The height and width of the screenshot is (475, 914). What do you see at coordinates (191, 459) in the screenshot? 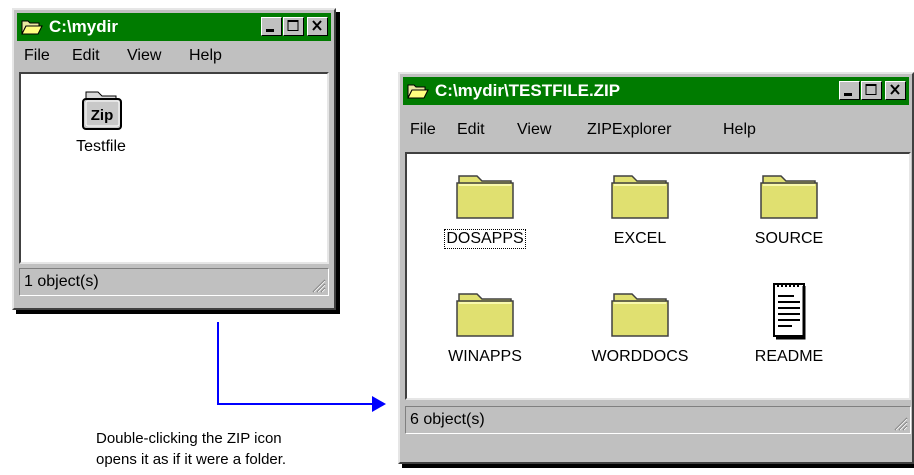
I see `caption-line-2: opens it as if it were a folder.` at bounding box center [191, 459].